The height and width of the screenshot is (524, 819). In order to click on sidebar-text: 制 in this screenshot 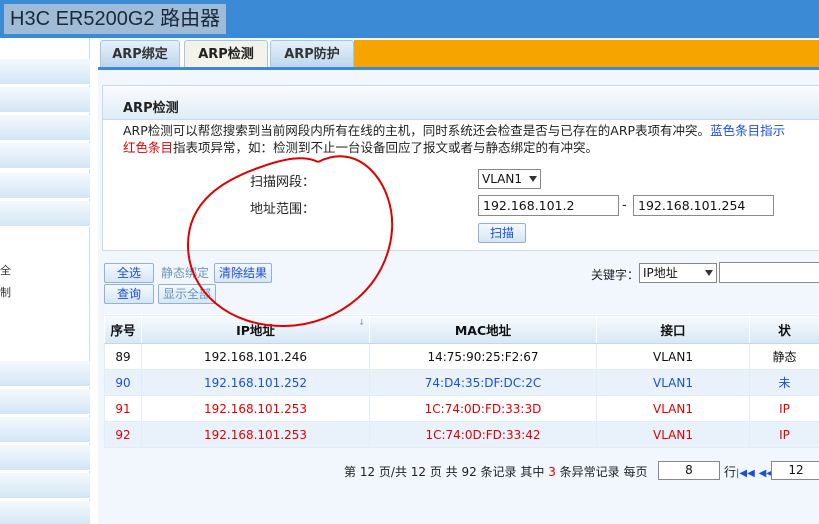, I will do `click(5, 292)`.